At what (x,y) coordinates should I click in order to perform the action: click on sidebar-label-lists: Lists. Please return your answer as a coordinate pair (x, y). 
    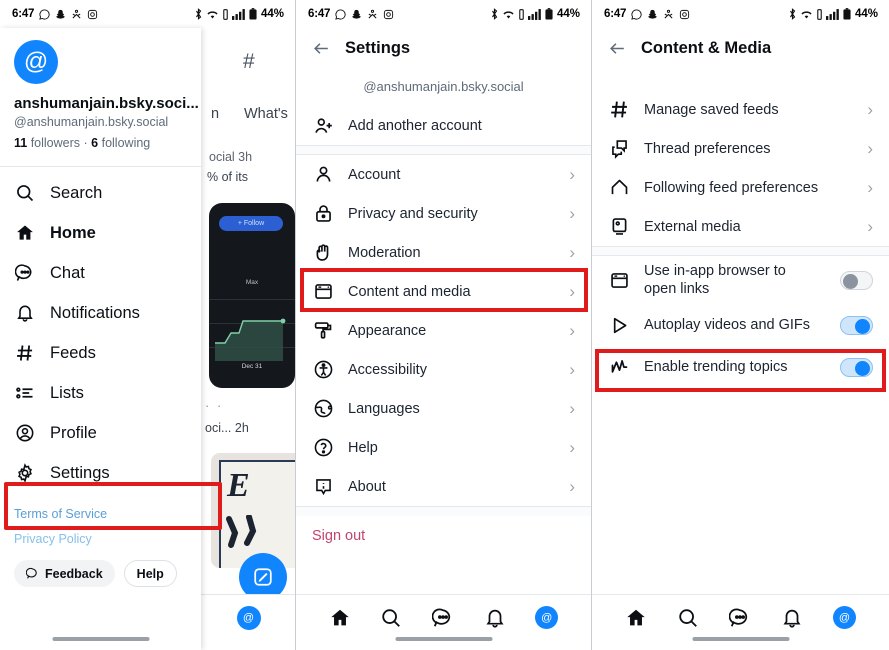
    Looking at the image, I should click on (67, 392).